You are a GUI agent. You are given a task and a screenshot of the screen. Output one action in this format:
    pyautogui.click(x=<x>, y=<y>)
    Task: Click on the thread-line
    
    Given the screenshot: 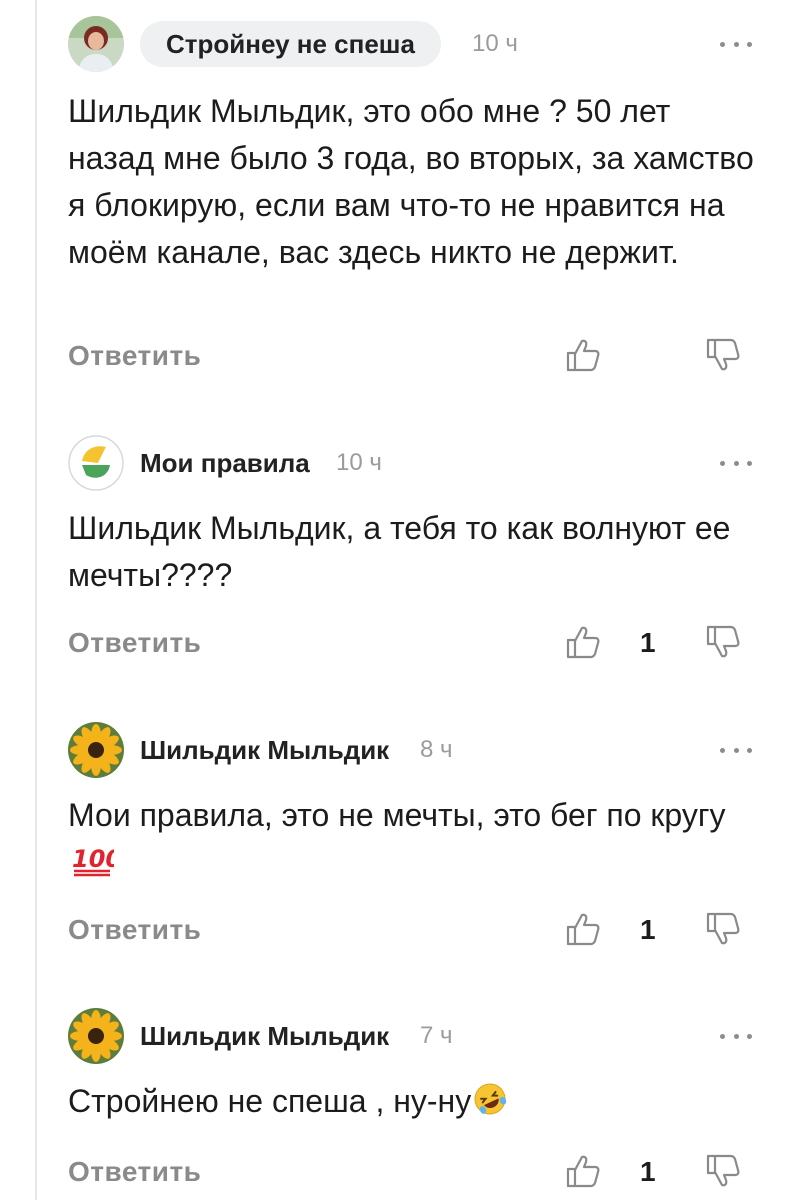 What is the action you would take?
    pyautogui.click(x=36, y=600)
    